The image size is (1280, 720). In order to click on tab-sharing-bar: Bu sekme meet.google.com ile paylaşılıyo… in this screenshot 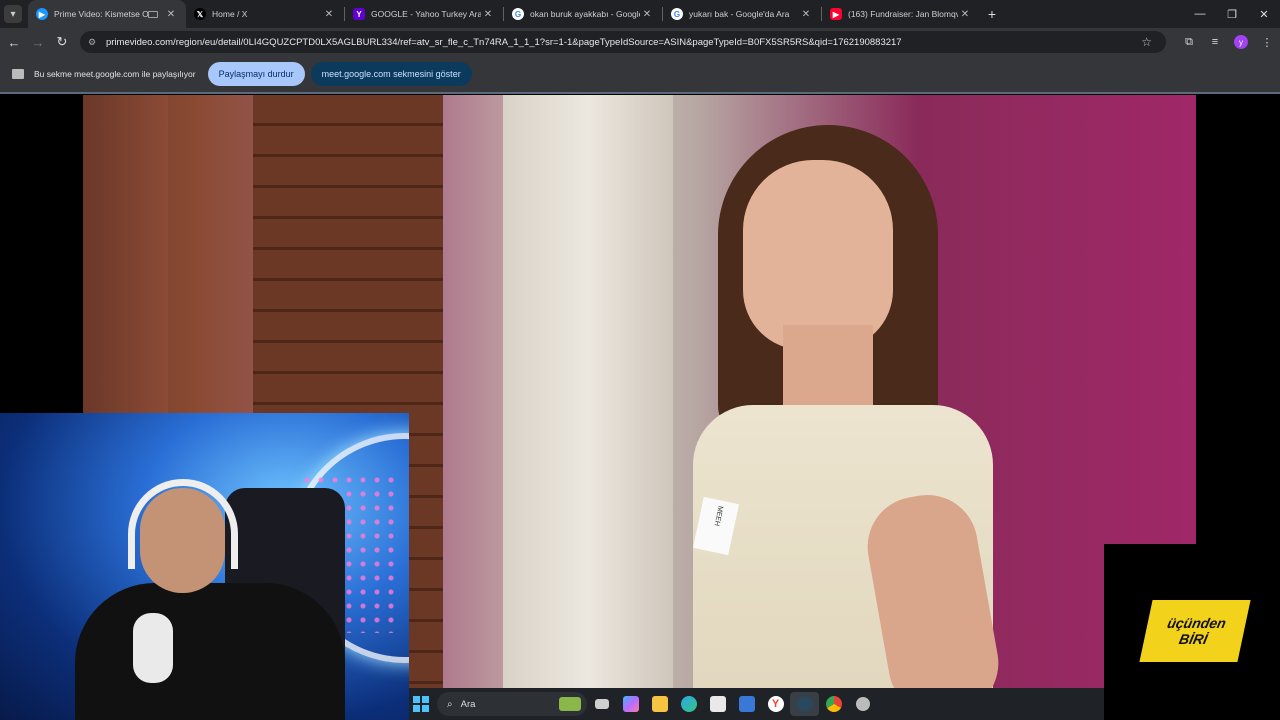, I will do `click(640, 75)`.